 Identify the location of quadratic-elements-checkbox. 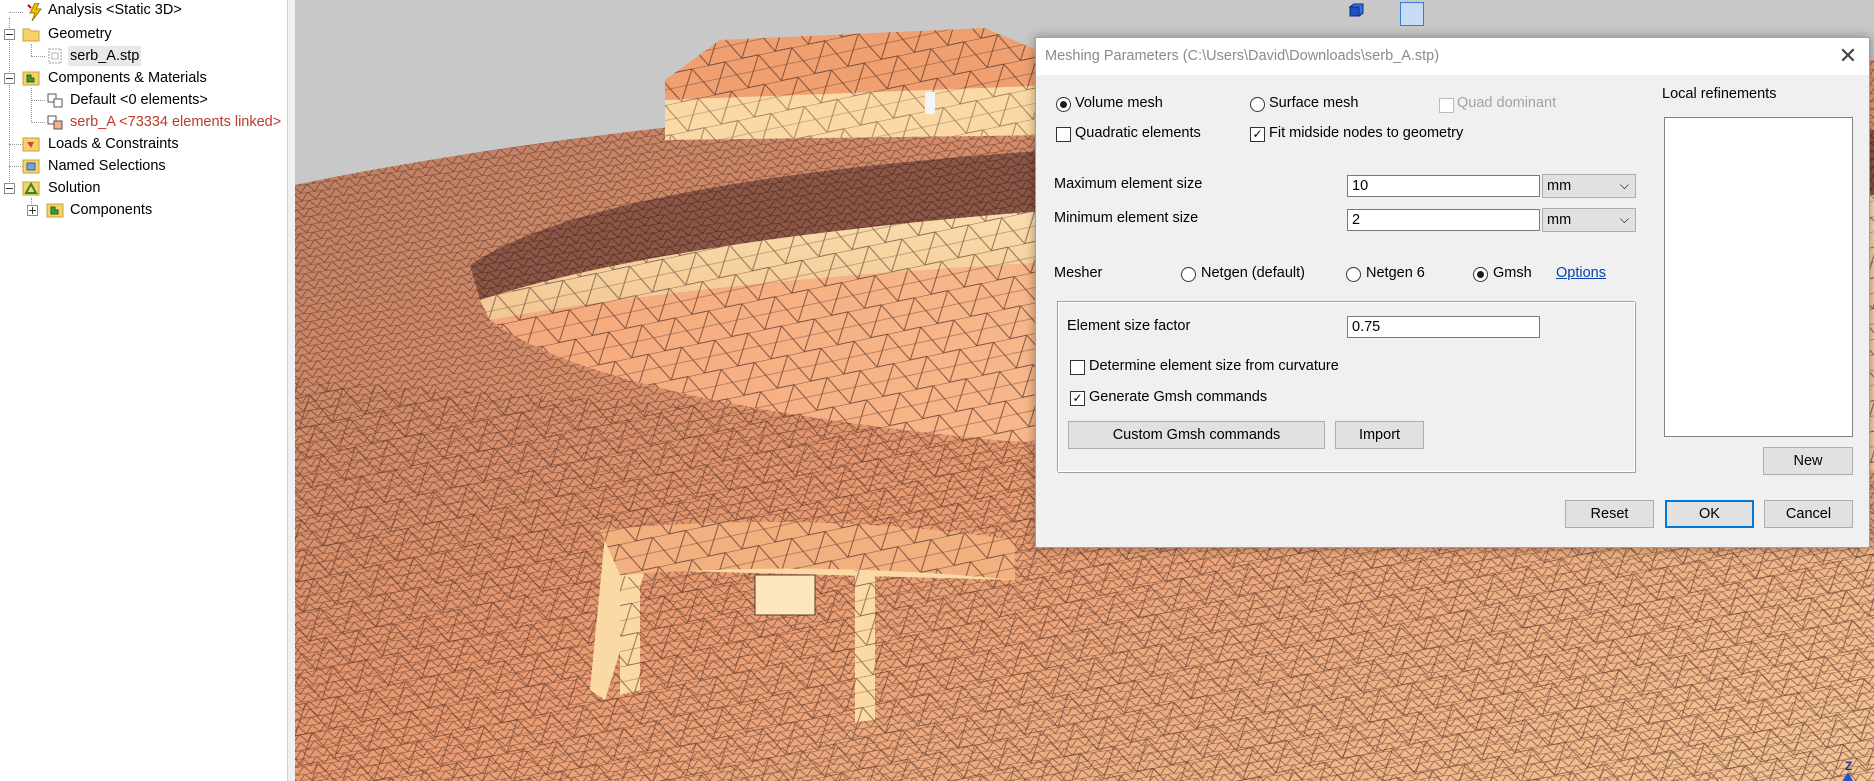
(1063, 134).